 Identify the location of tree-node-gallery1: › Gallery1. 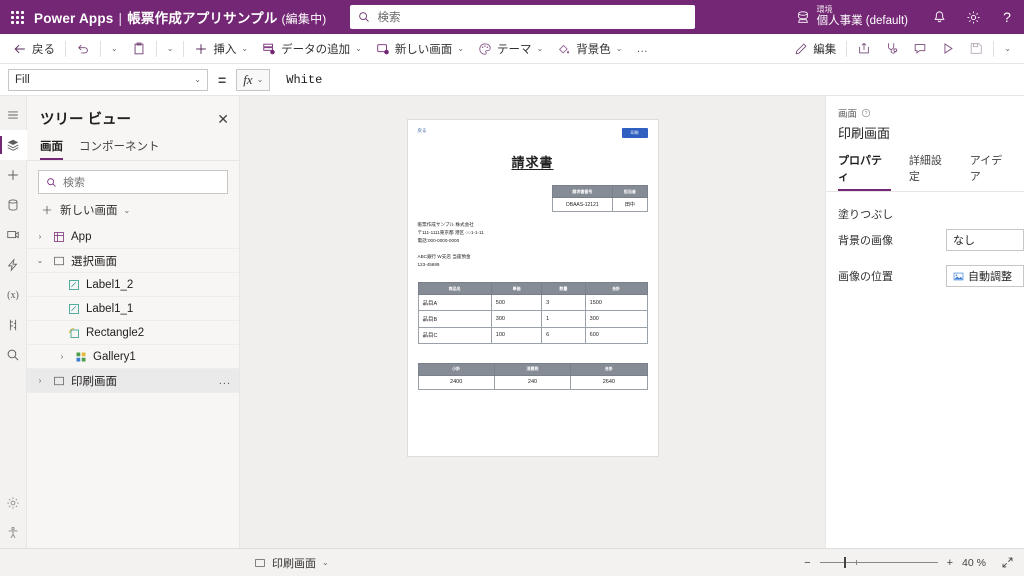
(133, 357).